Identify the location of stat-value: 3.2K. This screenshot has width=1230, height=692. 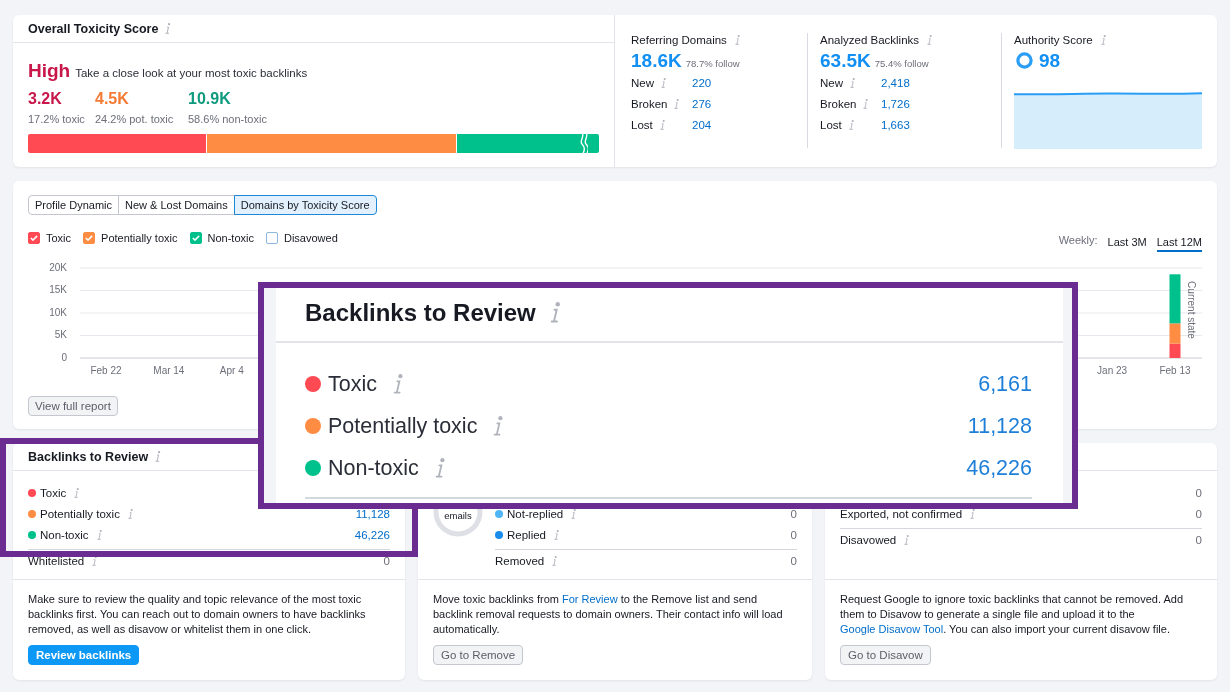
(45, 99).